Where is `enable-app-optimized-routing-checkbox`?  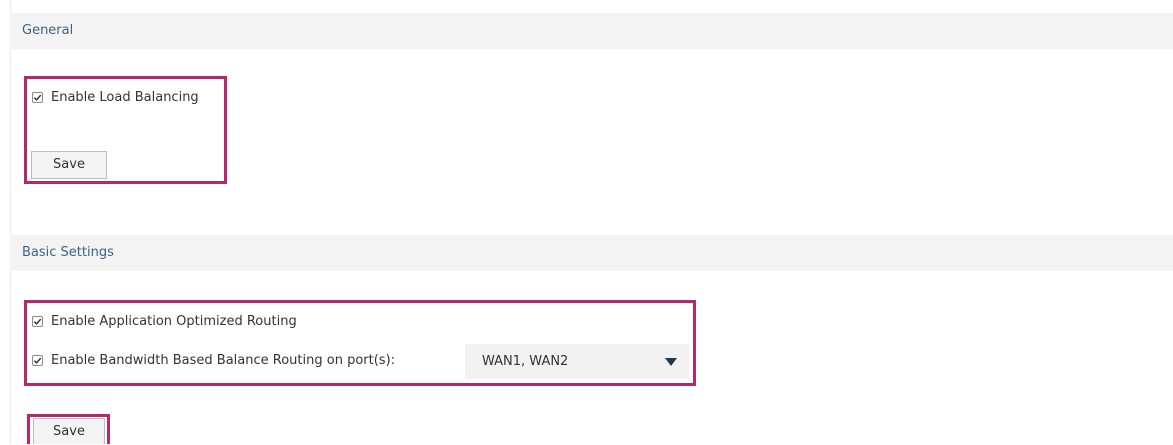
enable-app-optimized-routing-checkbox is located at coordinates (37, 321).